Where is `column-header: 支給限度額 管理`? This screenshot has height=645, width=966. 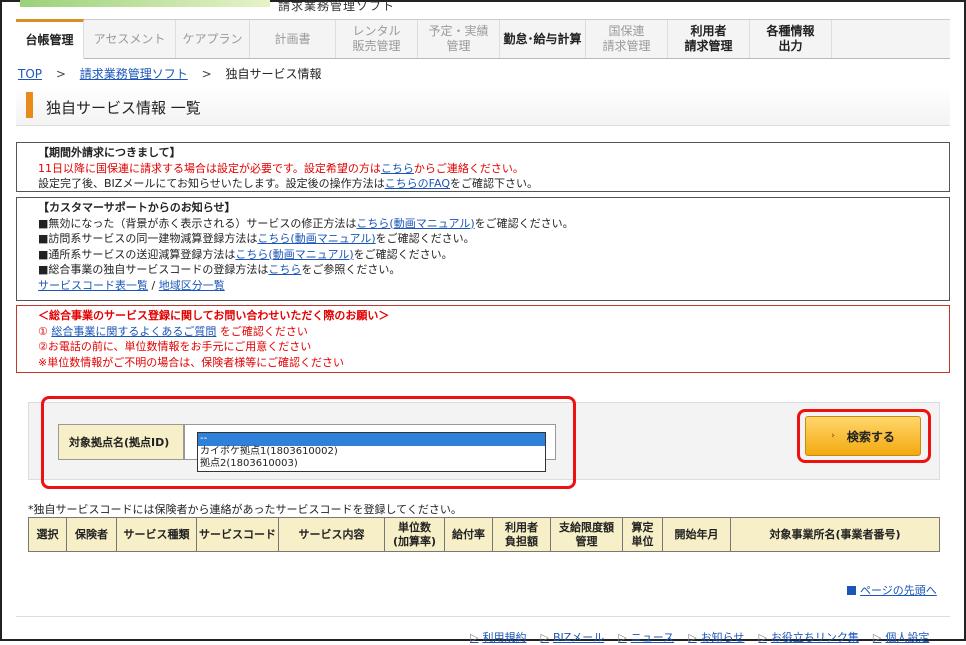 column-header: 支給限度額 管理 is located at coordinates (586, 534).